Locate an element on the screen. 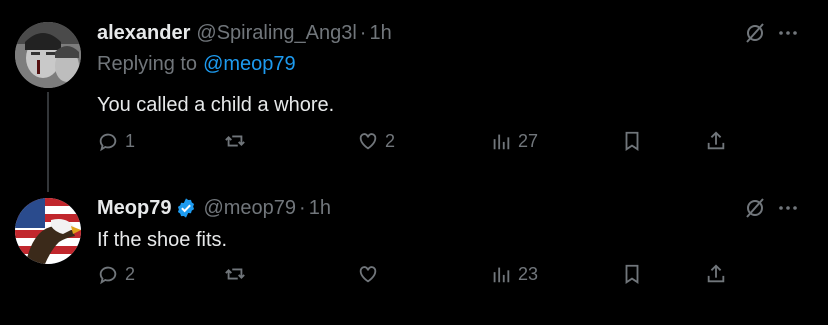 This screenshot has width=828, height=325. reply-mention-link: @meop79 is located at coordinates (249, 64).